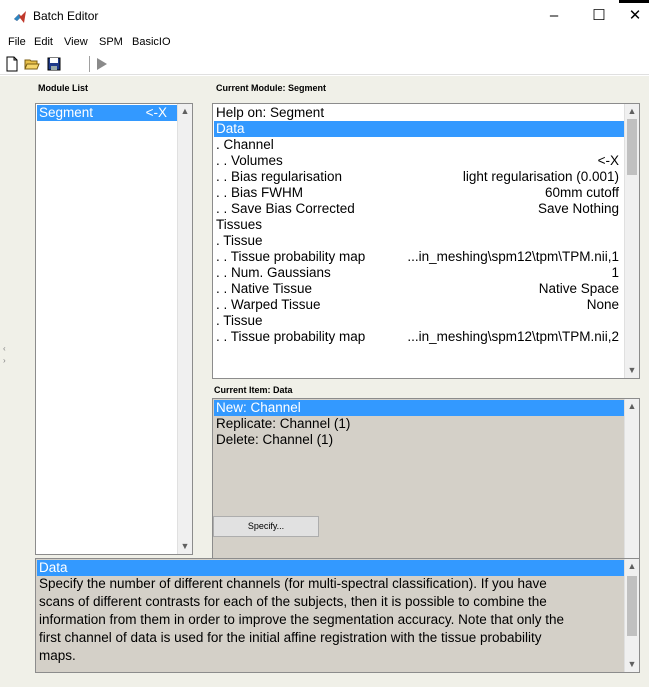 This screenshot has height=687, width=649. What do you see at coordinates (578, 288) in the screenshot?
I see `row-value: Native Space` at bounding box center [578, 288].